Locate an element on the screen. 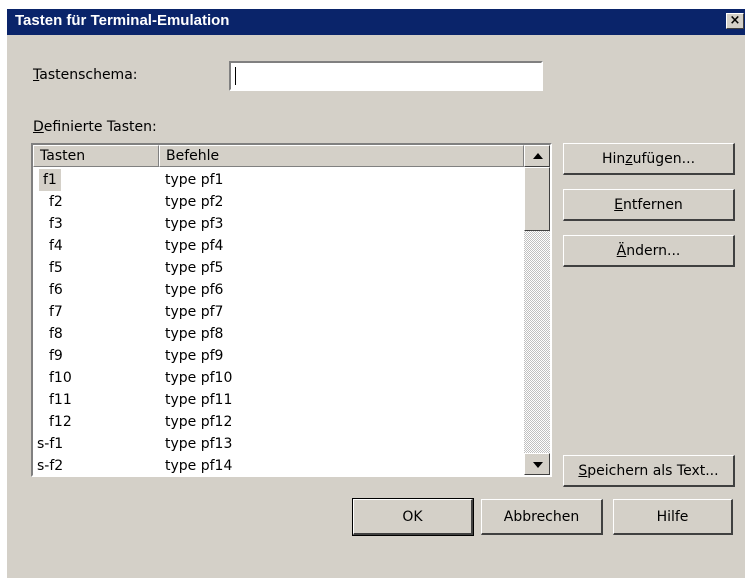 The width and height of the screenshot is (745, 578). remove-button-accel: E is located at coordinates (619, 205).